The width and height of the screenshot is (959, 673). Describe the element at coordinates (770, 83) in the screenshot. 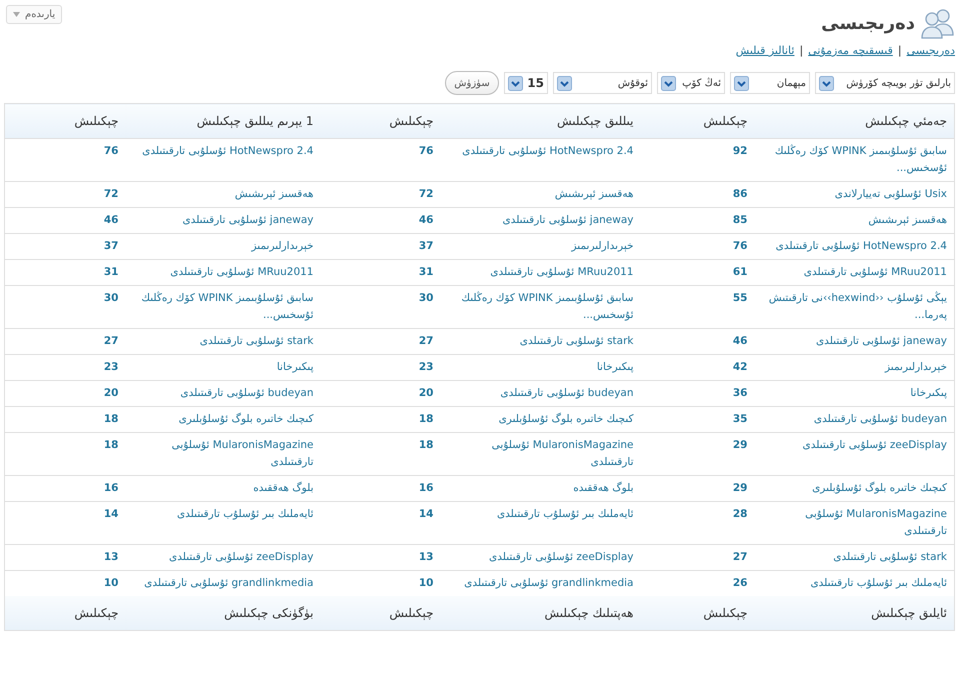

I see `select-dropdown: مېھمان` at that location.